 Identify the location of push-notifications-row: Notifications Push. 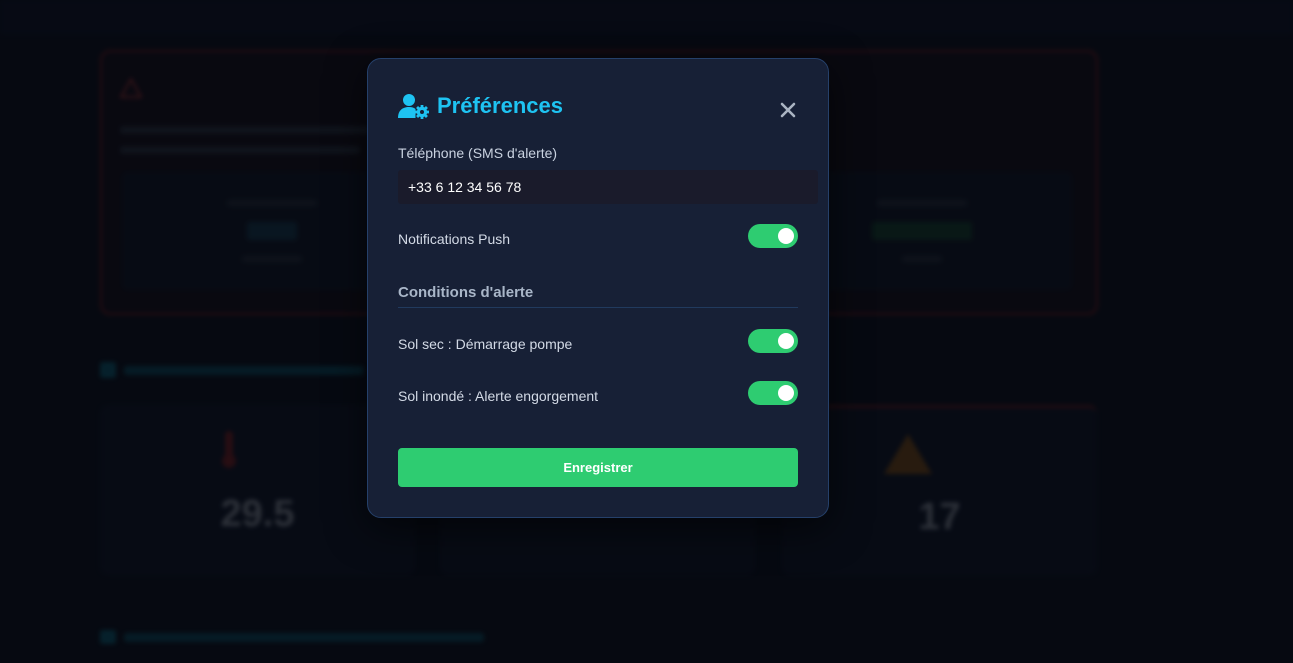
(598, 237).